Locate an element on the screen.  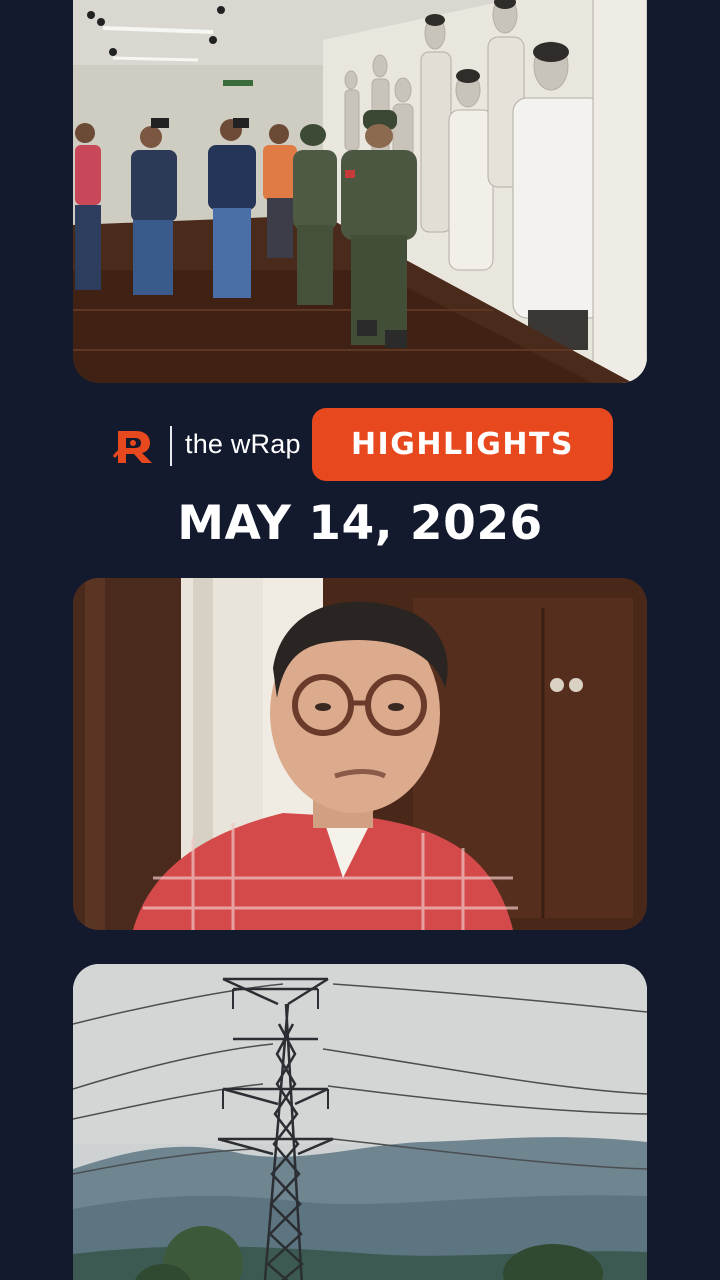
highlights-badge: HIGHLIGHTS is located at coordinates (462, 444).